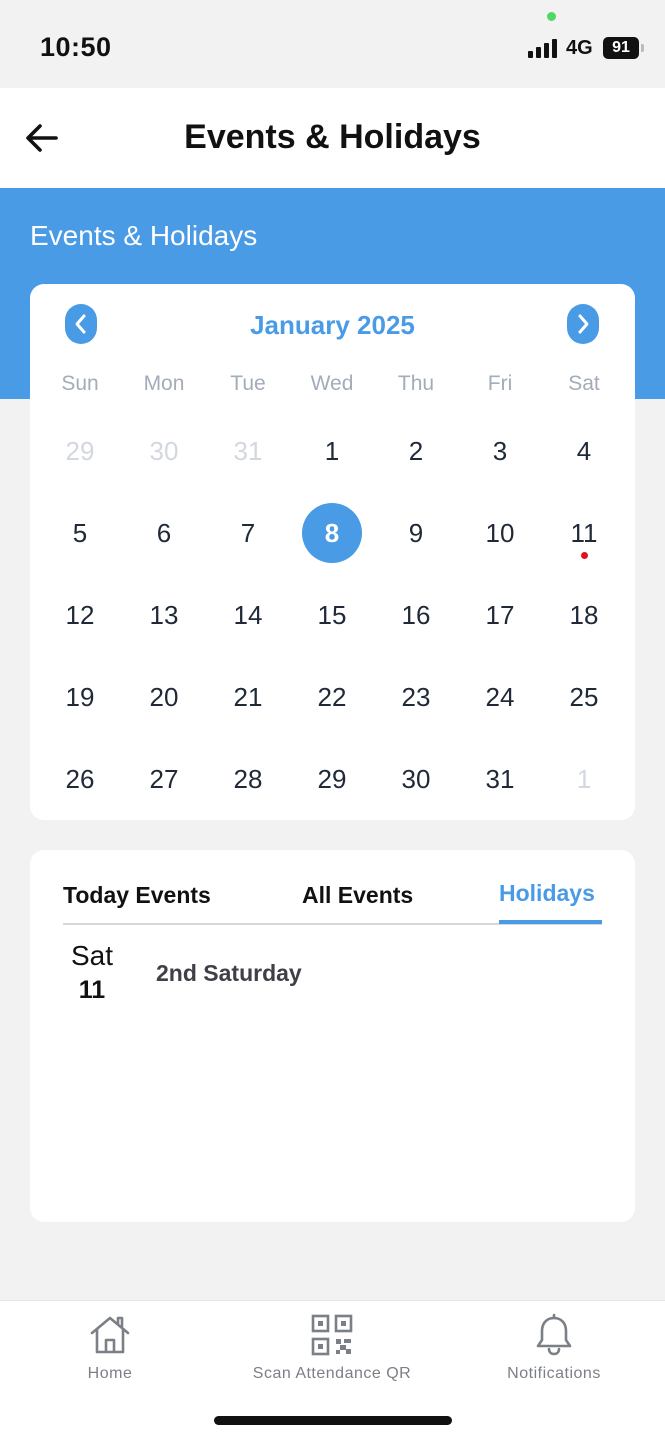 The width and height of the screenshot is (665, 1440). I want to click on holiday-weekday: Sat, so click(92, 955).